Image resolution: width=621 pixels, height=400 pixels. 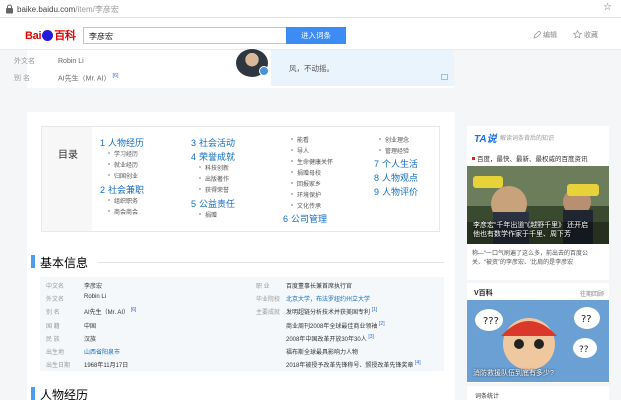 I want to click on catalog-subitem: 回报家乡, so click(x=306, y=183).